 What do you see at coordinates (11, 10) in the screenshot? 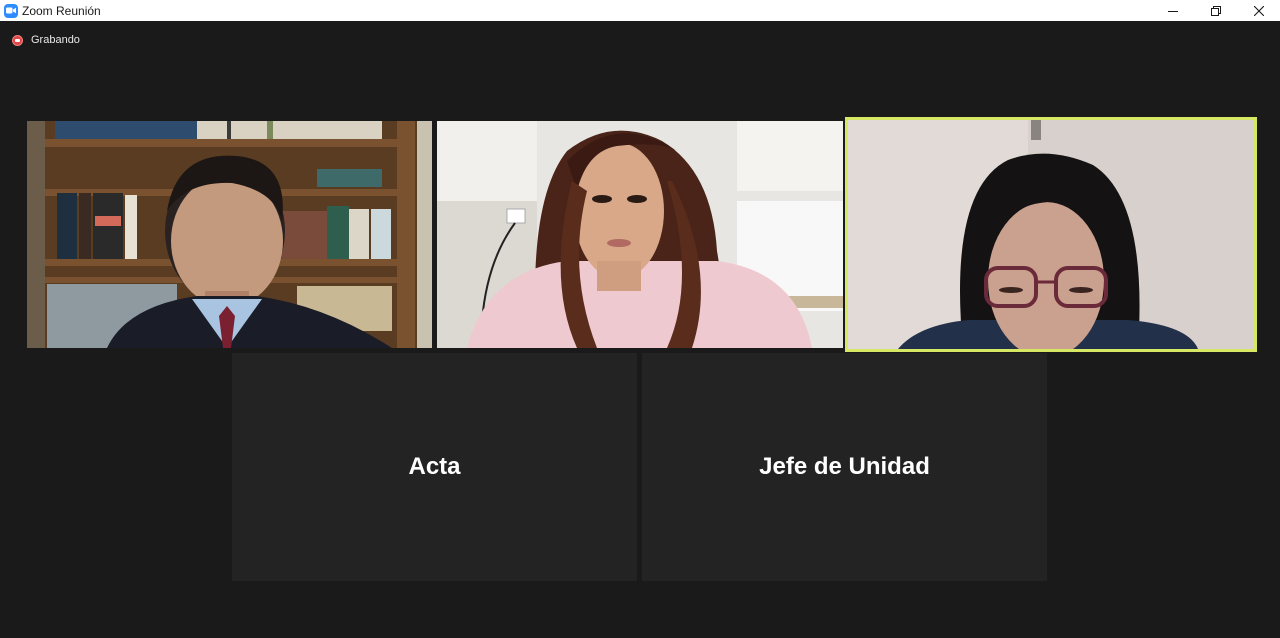
I see `zoom-camera-icon` at bounding box center [11, 10].